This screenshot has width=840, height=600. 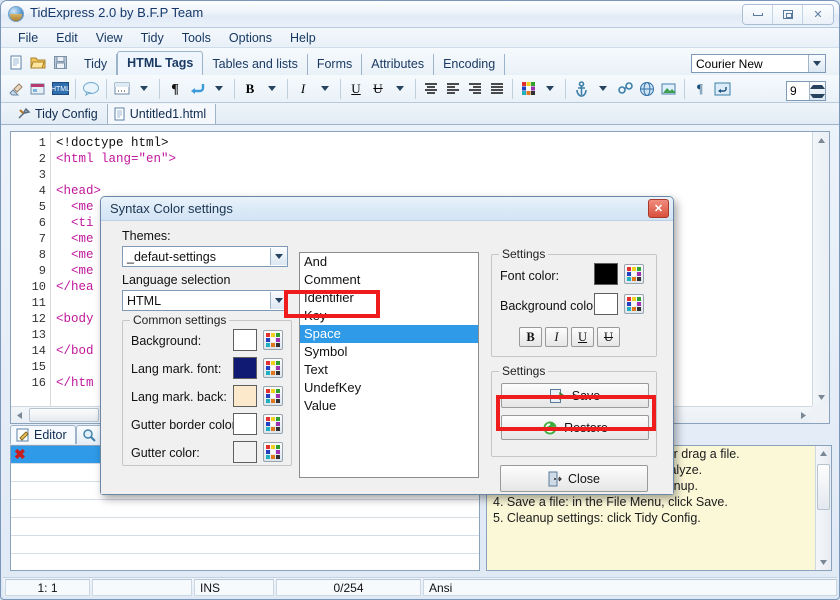 What do you see at coordinates (788, 14) in the screenshot?
I see `maximize-button` at bounding box center [788, 14].